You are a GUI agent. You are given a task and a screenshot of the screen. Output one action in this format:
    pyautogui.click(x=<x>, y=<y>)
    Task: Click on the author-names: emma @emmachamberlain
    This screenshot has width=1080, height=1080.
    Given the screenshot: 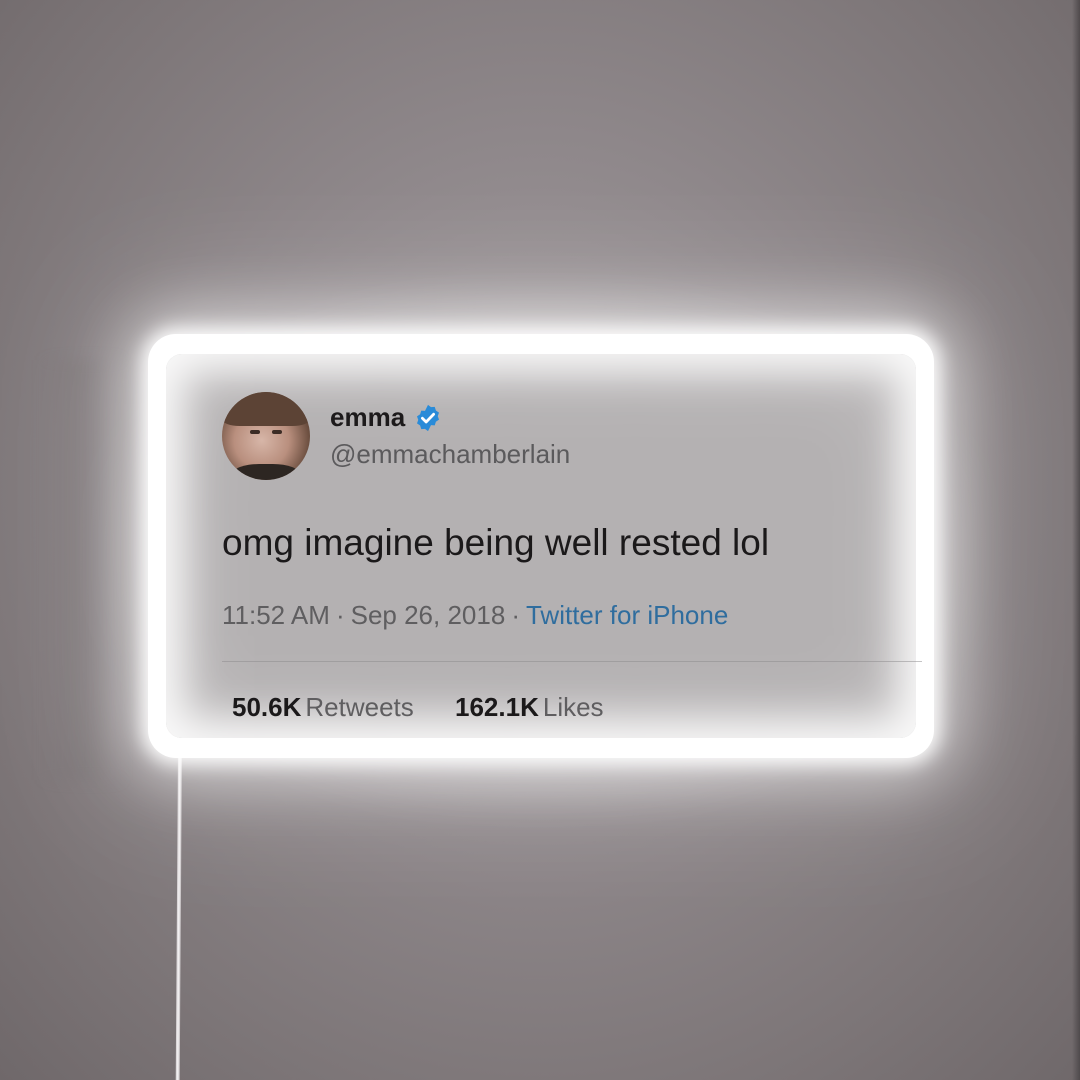 What is the action you would take?
    pyautogui.click(x=450, y=436)
    